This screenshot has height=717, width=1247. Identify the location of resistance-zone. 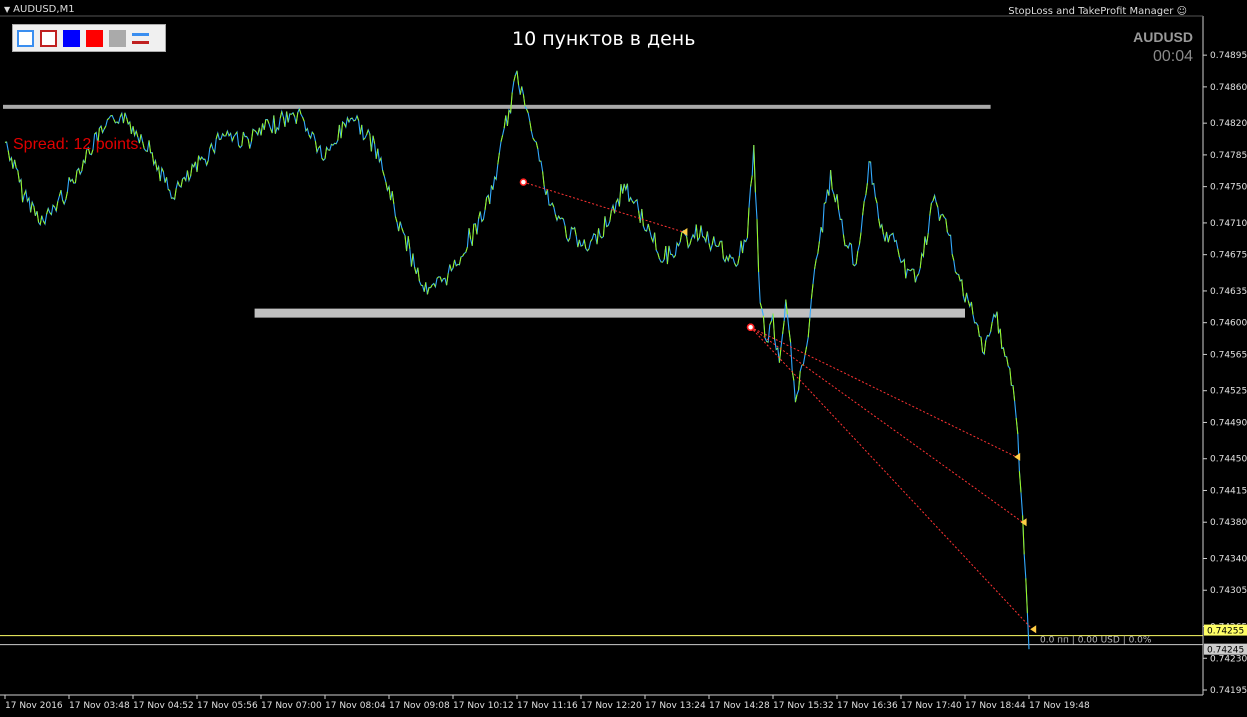
(497, 106).